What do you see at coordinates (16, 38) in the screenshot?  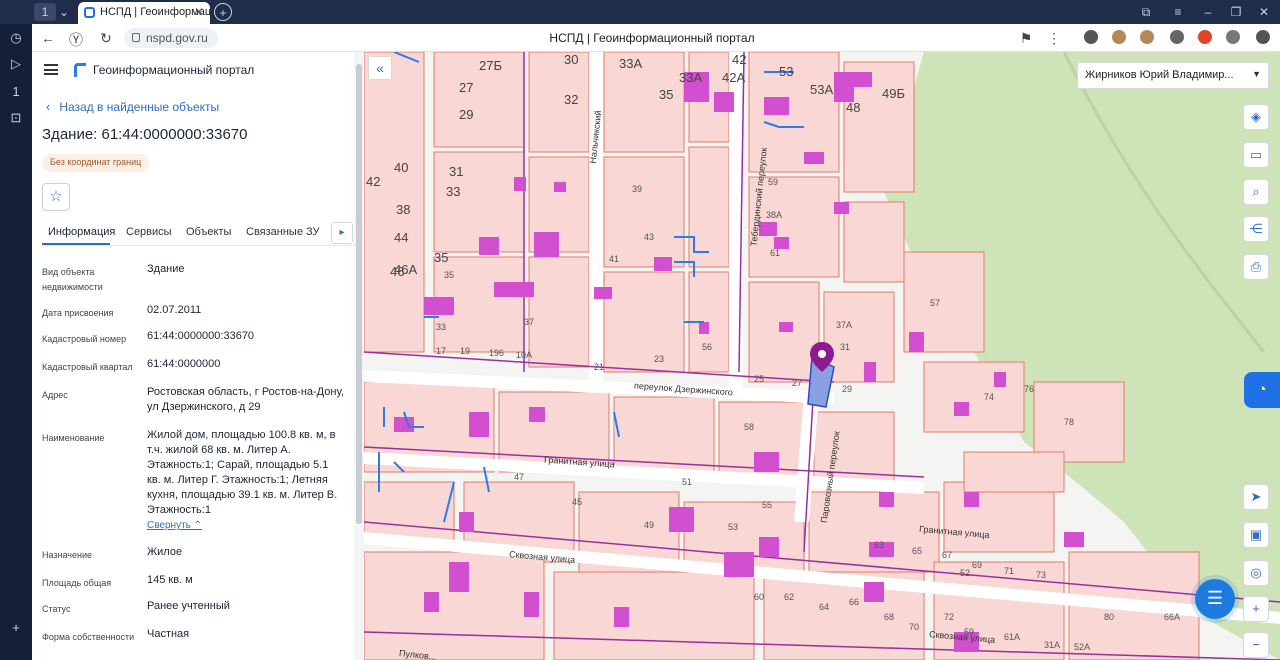 I see `history-icon: ◷` at bounding box center [16, 38].